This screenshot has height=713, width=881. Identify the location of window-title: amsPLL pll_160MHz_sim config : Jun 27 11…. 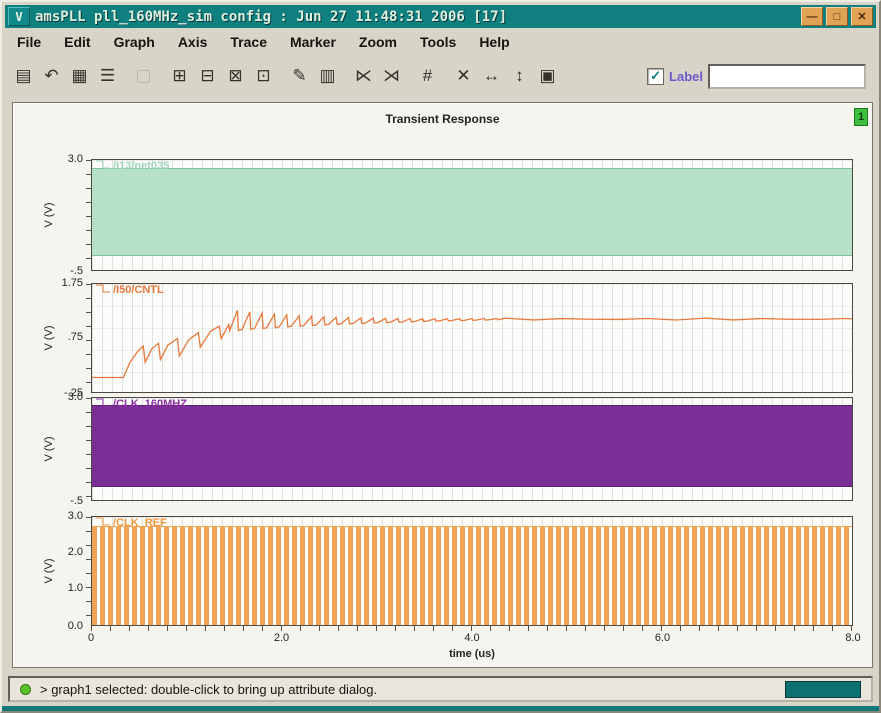
(271, 16).